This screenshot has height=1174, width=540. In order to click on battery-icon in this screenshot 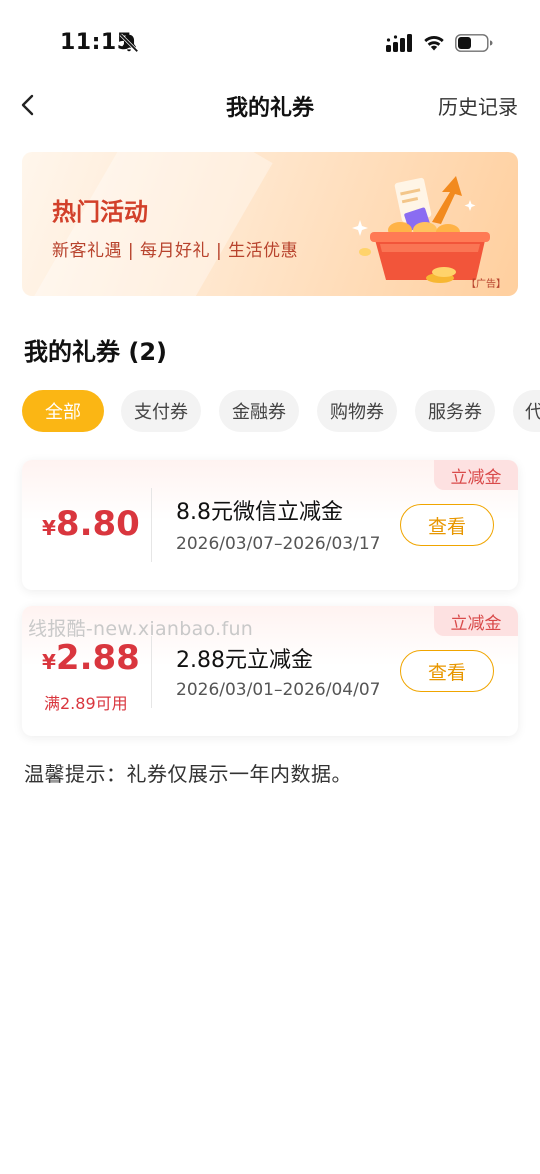, I will do `click(474, 43)`.